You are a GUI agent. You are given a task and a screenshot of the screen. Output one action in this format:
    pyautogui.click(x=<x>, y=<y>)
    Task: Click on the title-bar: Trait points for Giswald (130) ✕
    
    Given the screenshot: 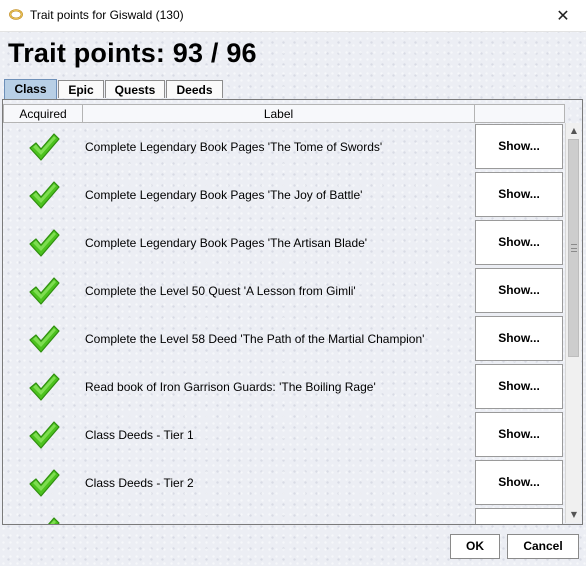 What is the action you would take?
    pyautogui.click(x=293, y=16)
    